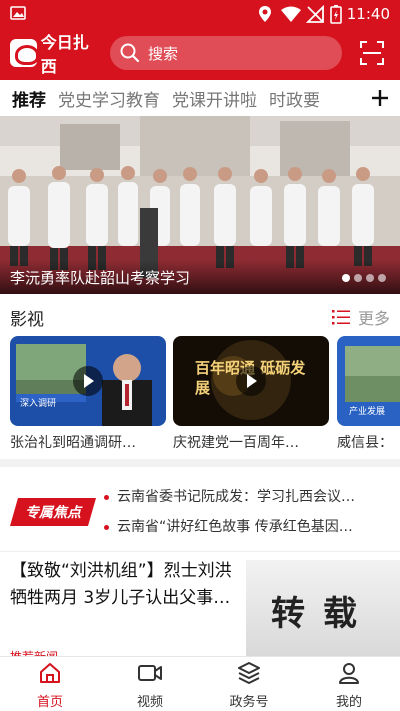 The width and height of the screenshot is (400, 711). Describe the element at coordinates (372, 53) in the screenshot. I see `scan-icon` at that location.